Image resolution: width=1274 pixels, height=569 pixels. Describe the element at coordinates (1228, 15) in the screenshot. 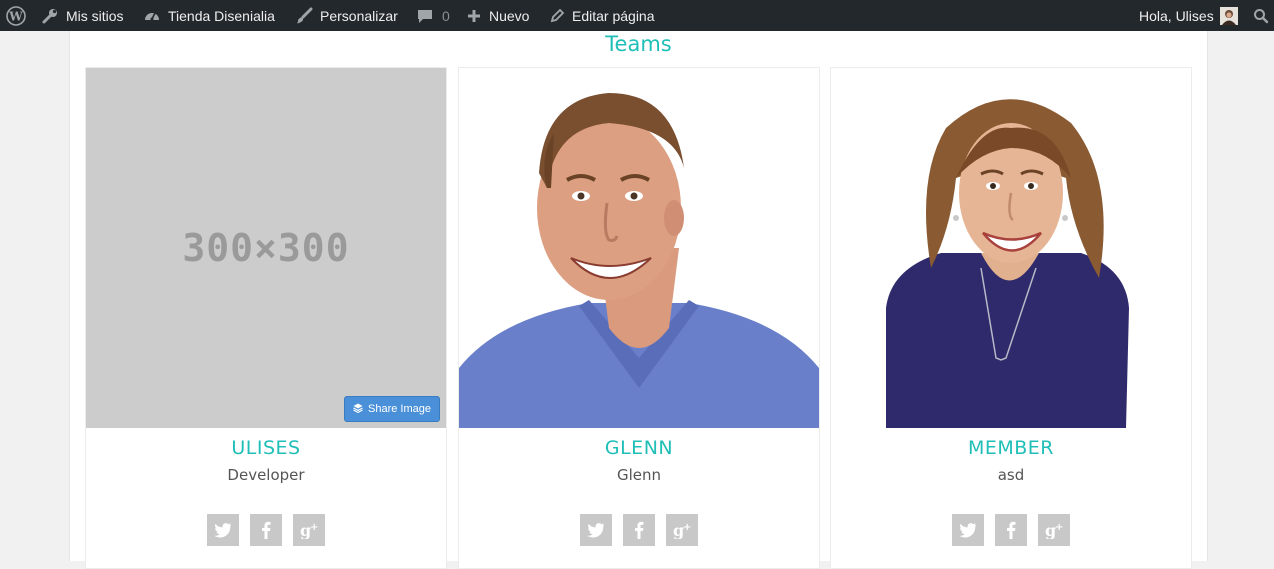

I see `avatar` at that location.